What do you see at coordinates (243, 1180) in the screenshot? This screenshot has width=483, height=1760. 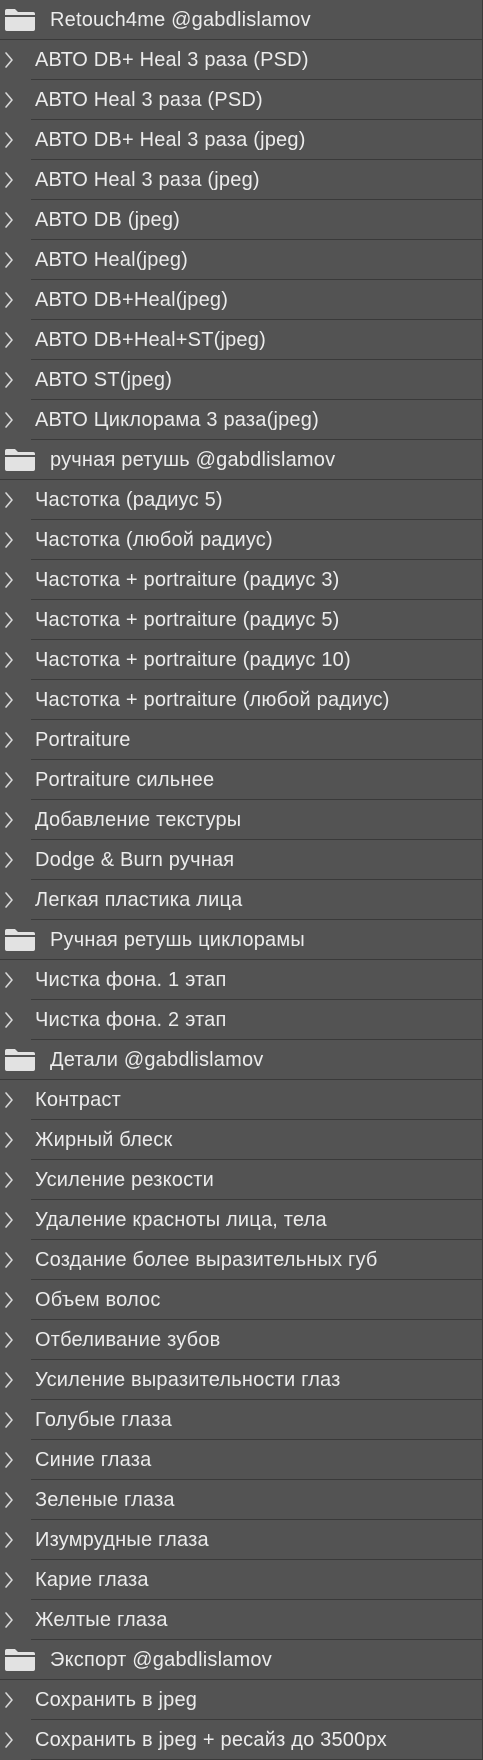 I see `action-row: Усиление резкости` at bounding box center [243, 1180].